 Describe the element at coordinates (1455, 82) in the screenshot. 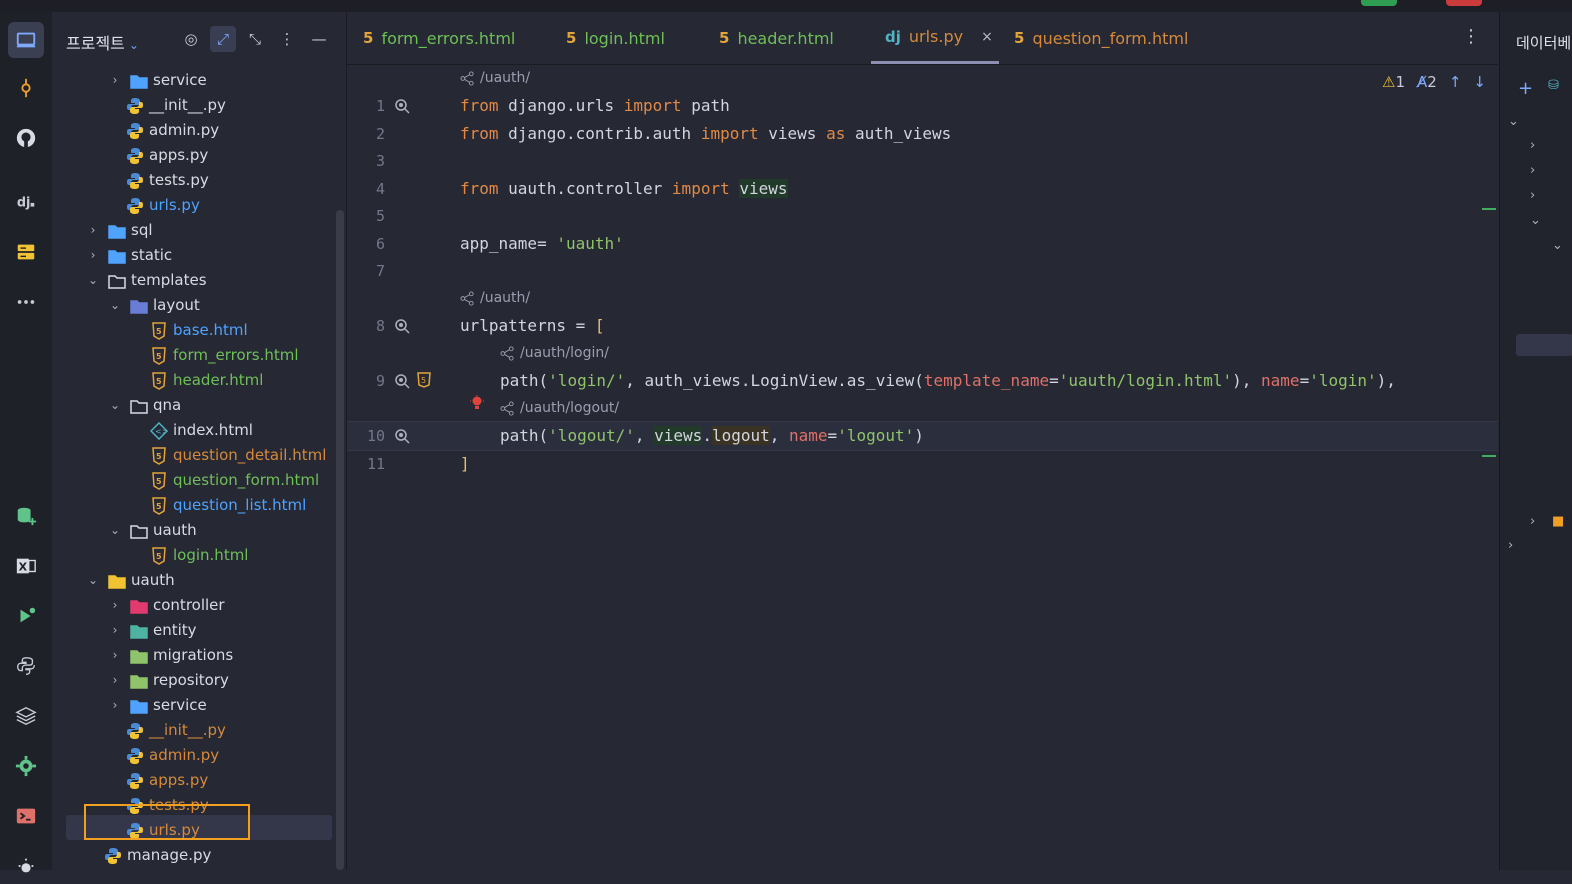

I see `previous-issue-arrow-icon: ↑` at that location.